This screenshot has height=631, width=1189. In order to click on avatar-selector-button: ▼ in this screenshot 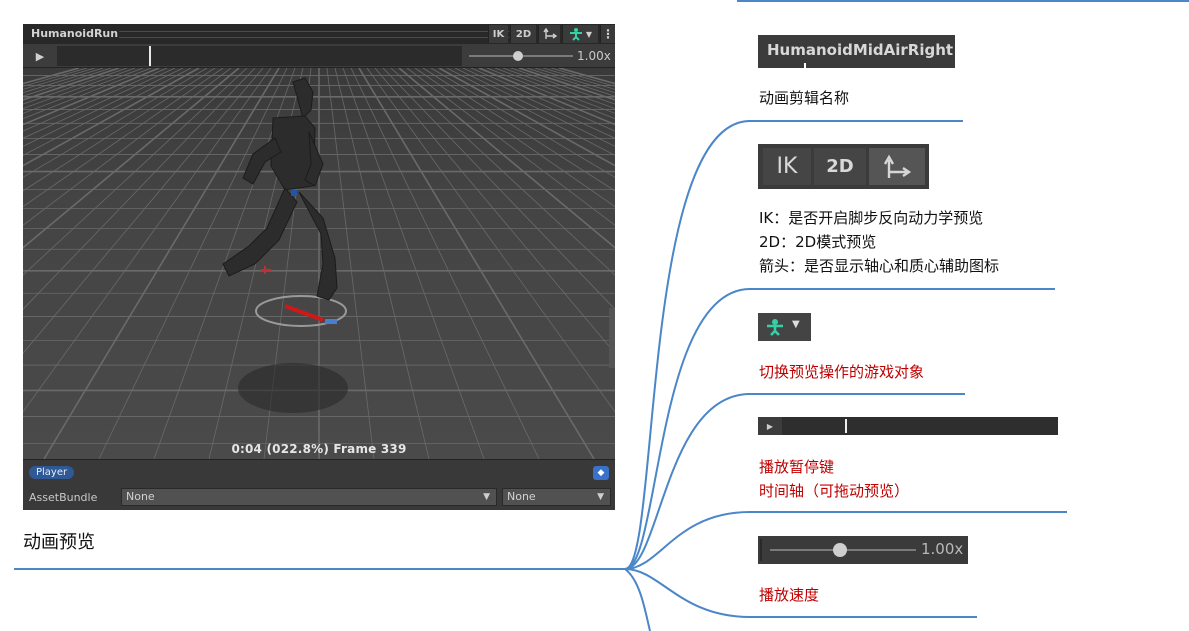, I will do `click(580, 34)`.